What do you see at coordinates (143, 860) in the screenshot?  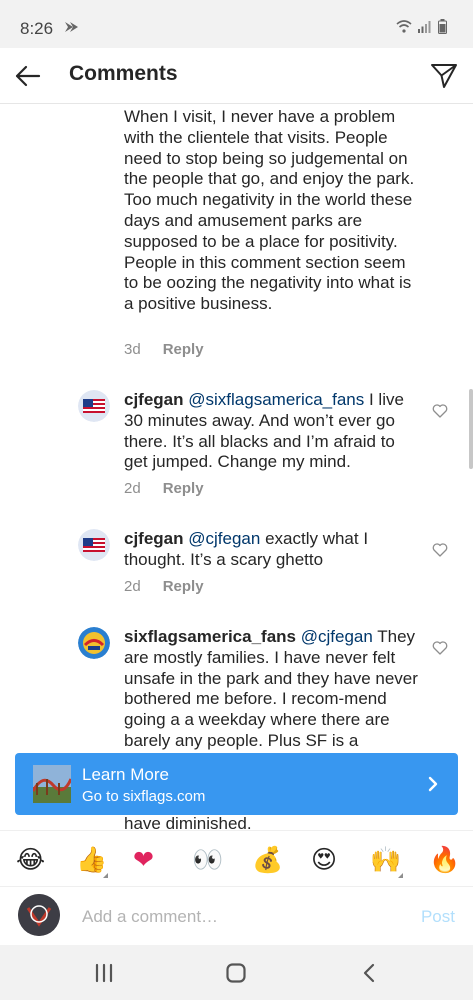 I see `emoji-heart-button: ❤` at bounding box center [143, 860].